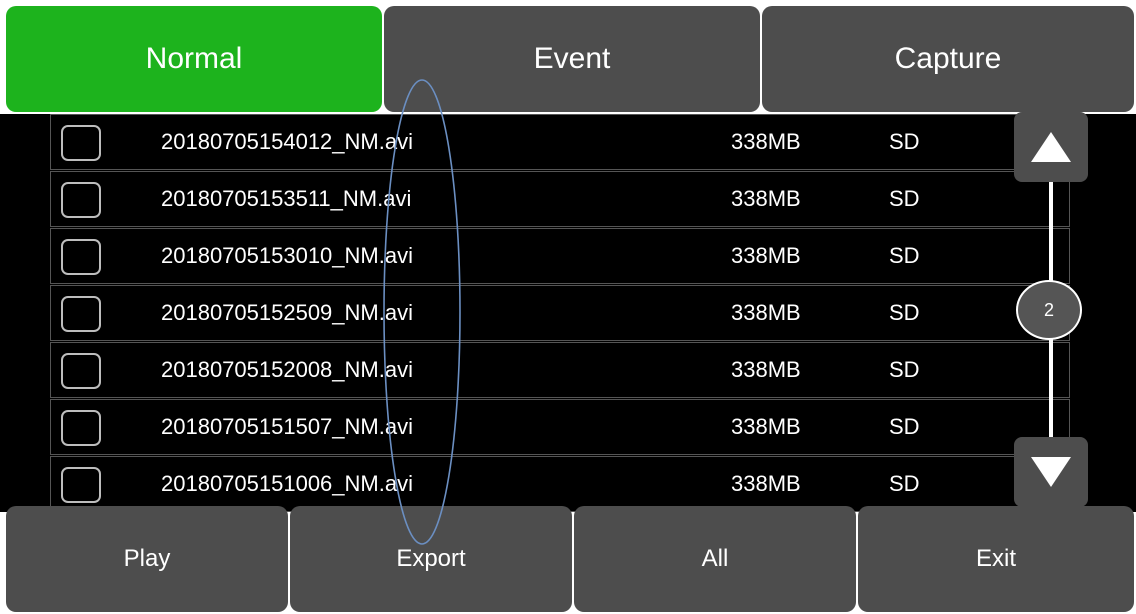  I want to click on file-row: 20180705153010_NM.avi 338MB SD, so click(560, 256).